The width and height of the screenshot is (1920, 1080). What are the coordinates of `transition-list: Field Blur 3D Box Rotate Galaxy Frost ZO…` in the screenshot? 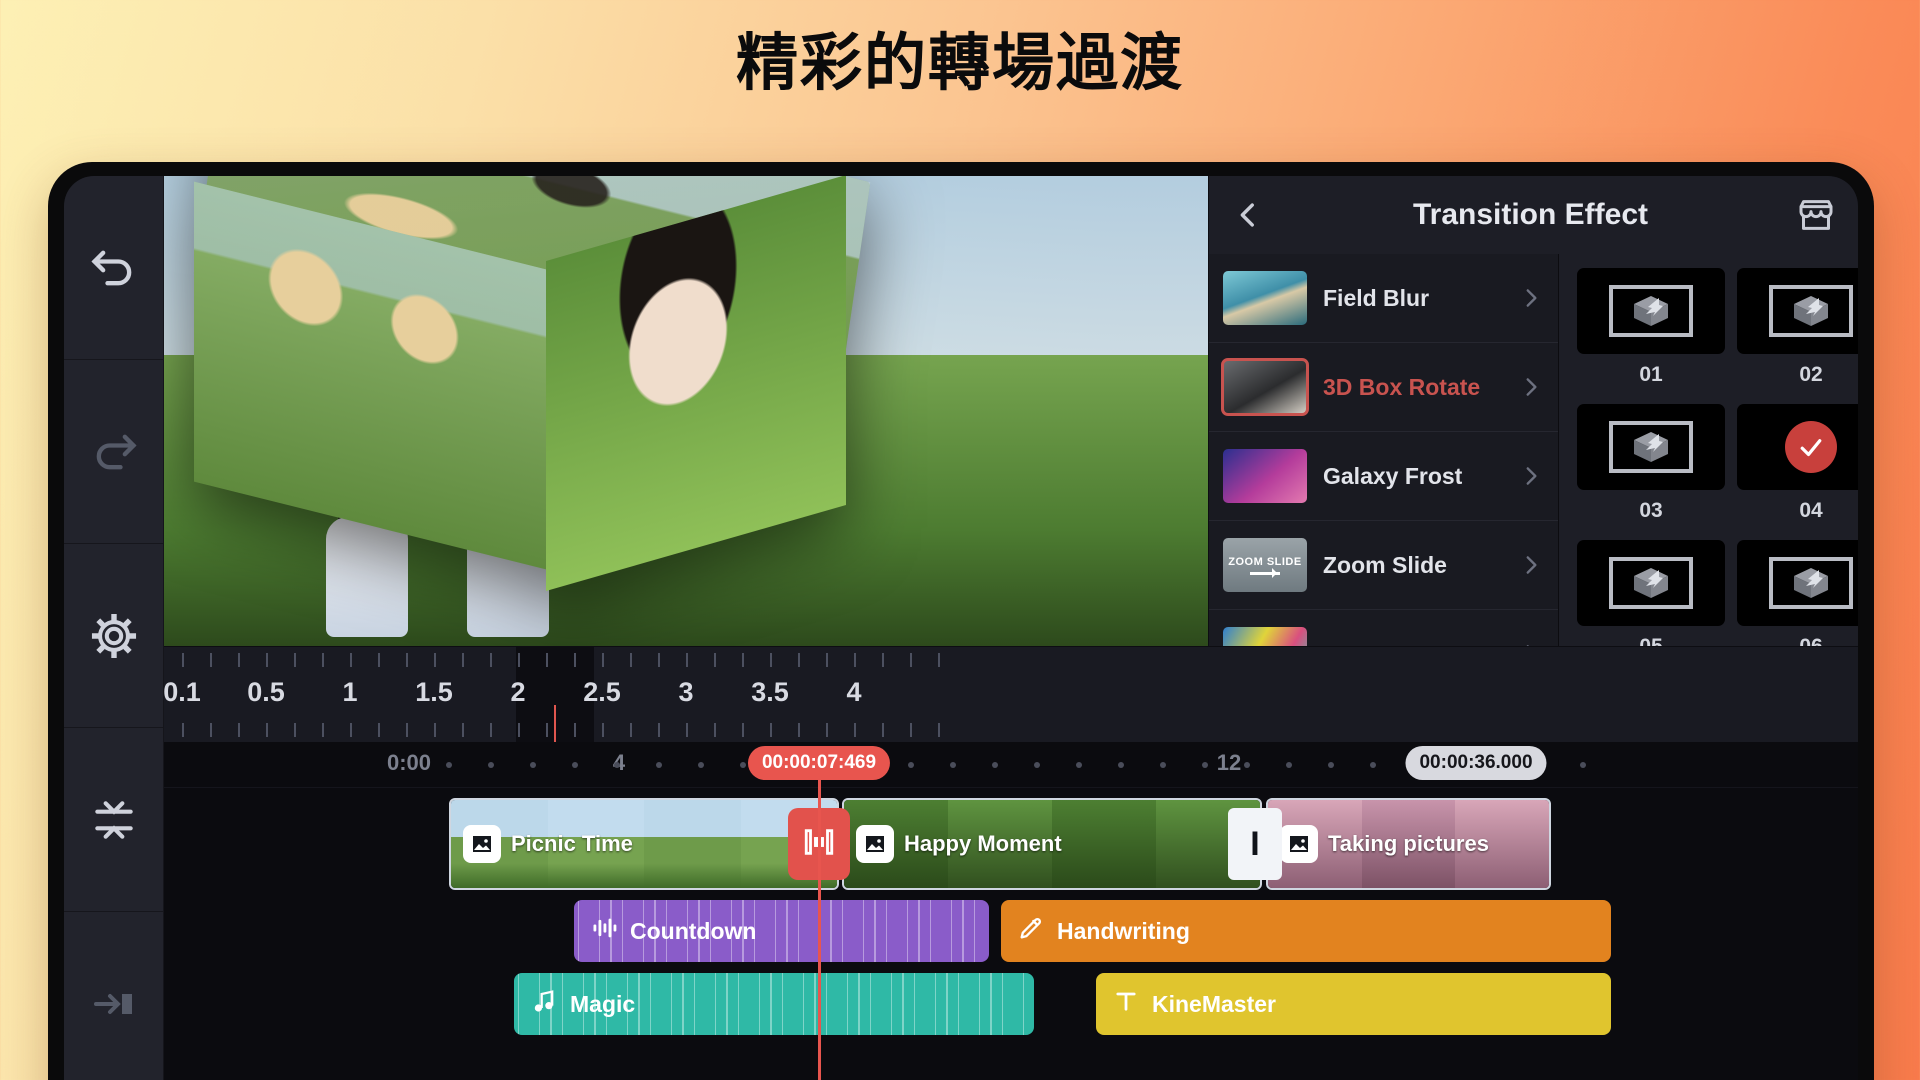 It's located at (1384, 450).